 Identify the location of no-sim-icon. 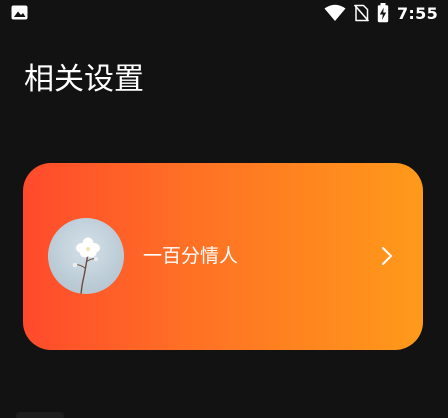
(361, 13).